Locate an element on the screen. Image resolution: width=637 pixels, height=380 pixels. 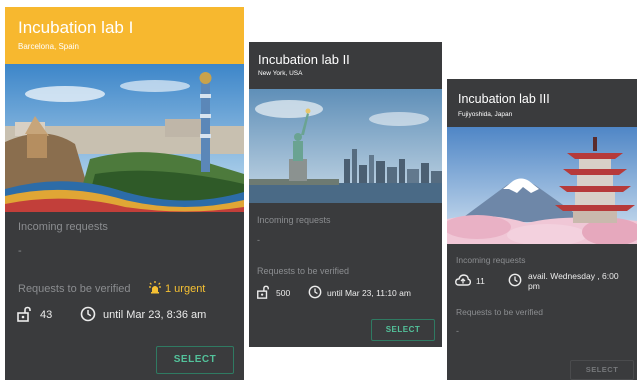
card-location: Barcelona, Spain is located at coordinates (48, 46).